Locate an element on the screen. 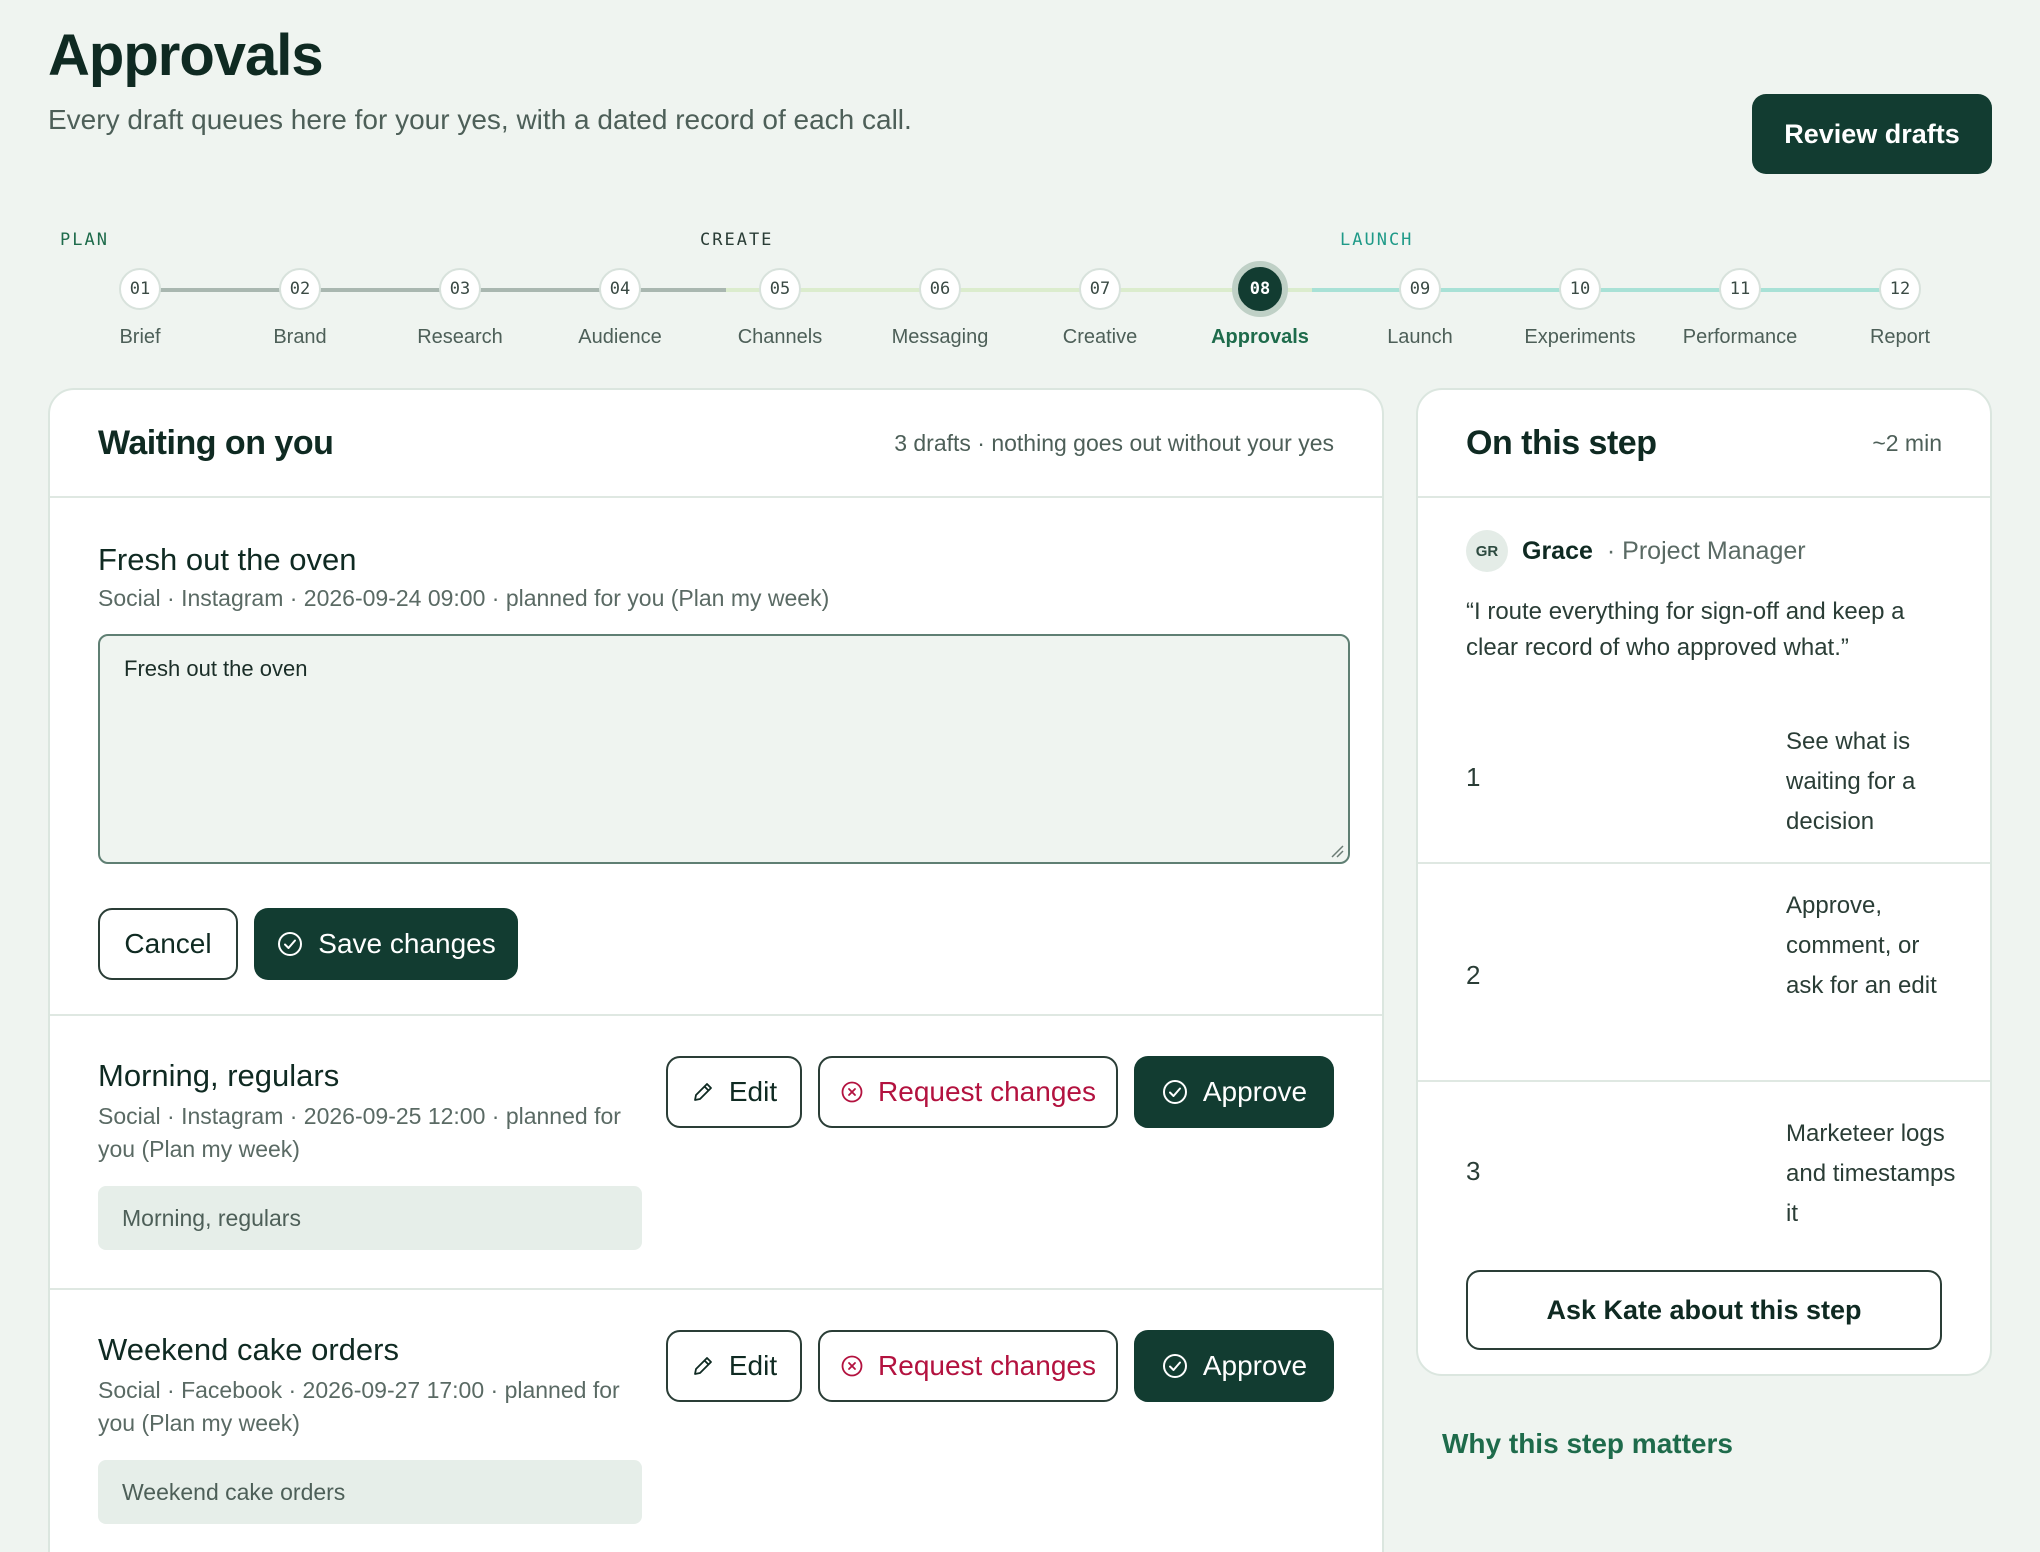  resize-grip-icon is located at coordinates (1337, 851).